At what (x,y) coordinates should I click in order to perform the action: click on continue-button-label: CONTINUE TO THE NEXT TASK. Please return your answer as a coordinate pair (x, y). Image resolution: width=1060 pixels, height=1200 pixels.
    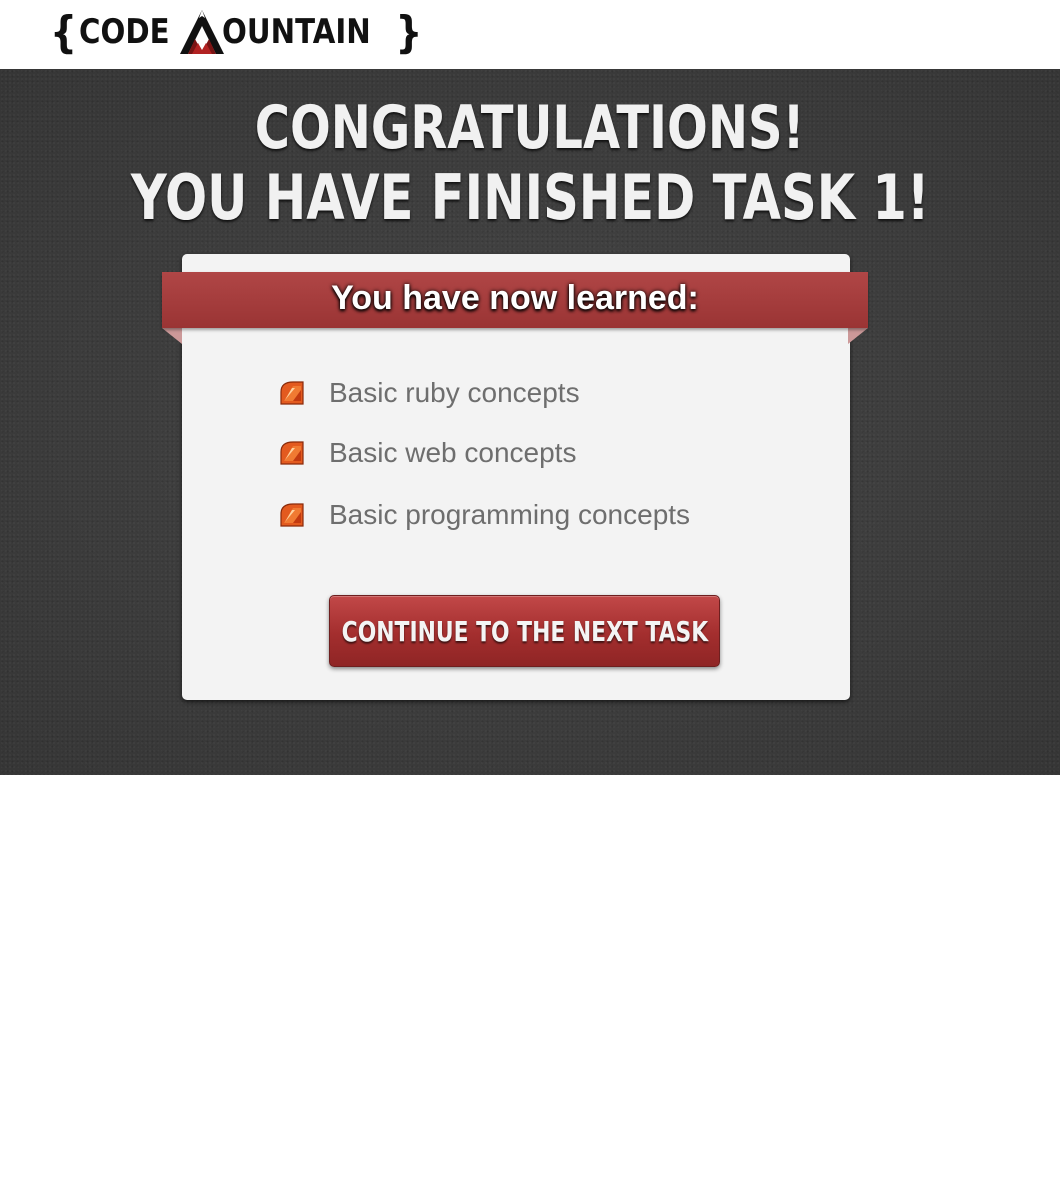
    Looking at the image, I should click on (524, 631).